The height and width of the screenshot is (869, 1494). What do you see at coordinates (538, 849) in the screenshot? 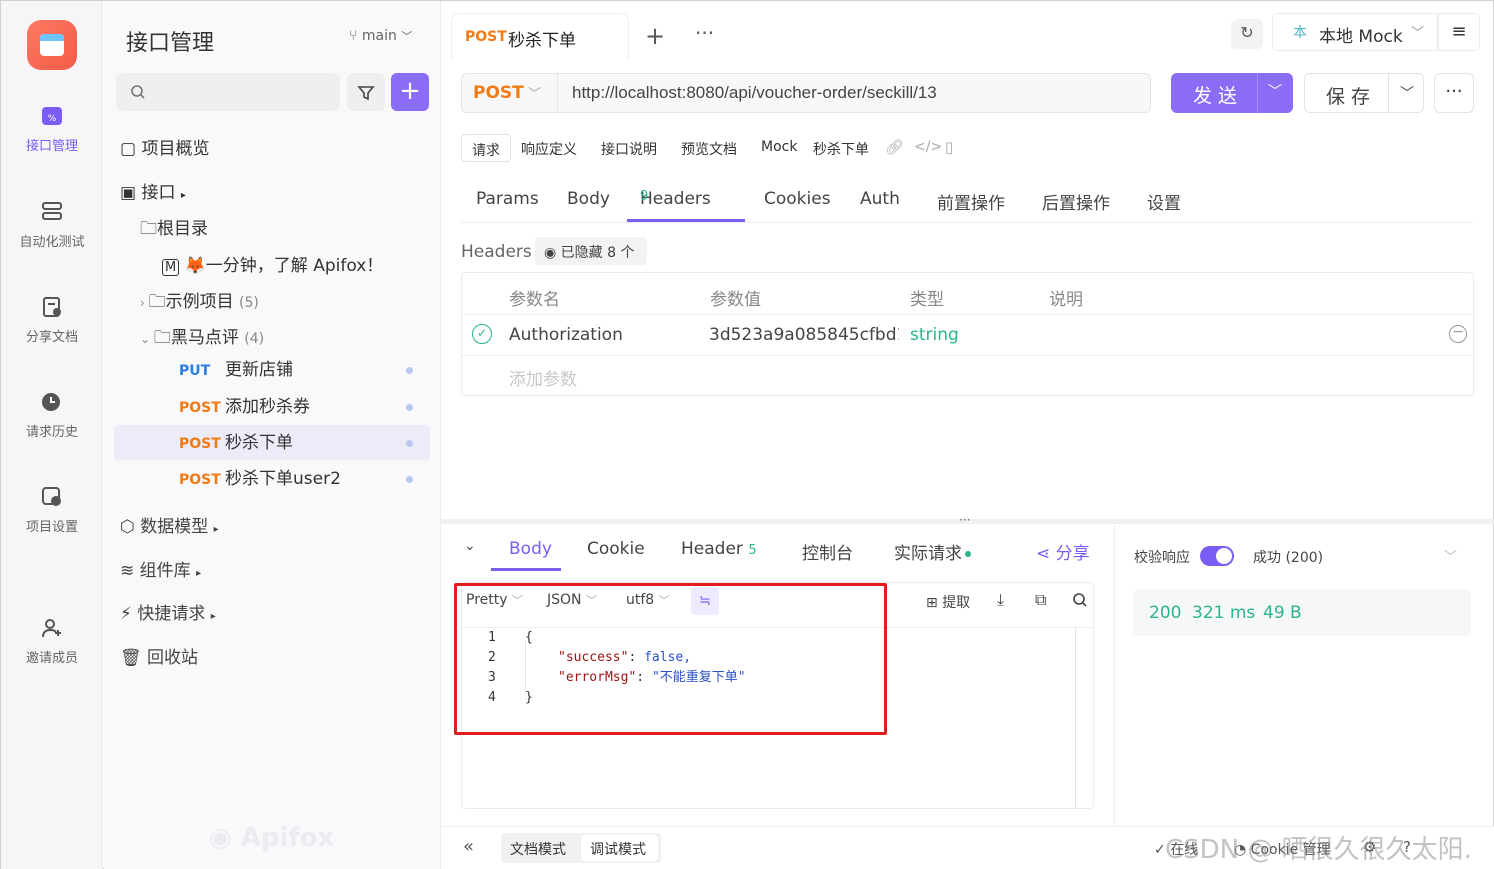
I see `doc-mode-button: 文档模式` at bounding box center [538, 849].